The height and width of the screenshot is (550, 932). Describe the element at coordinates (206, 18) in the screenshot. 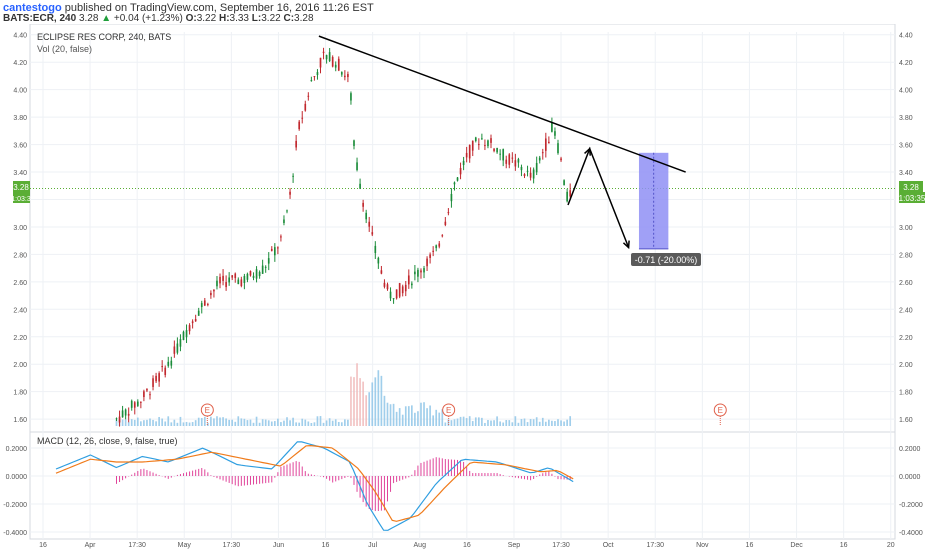

I see `open-value: 3.22` at that location.